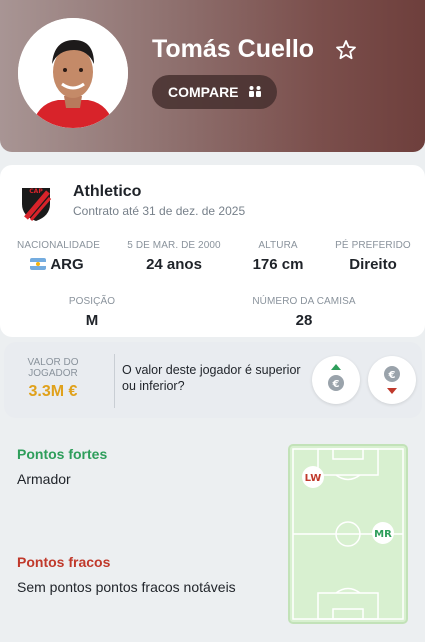  I want to click on position-marker-secondary: MR, so click(383, 533).